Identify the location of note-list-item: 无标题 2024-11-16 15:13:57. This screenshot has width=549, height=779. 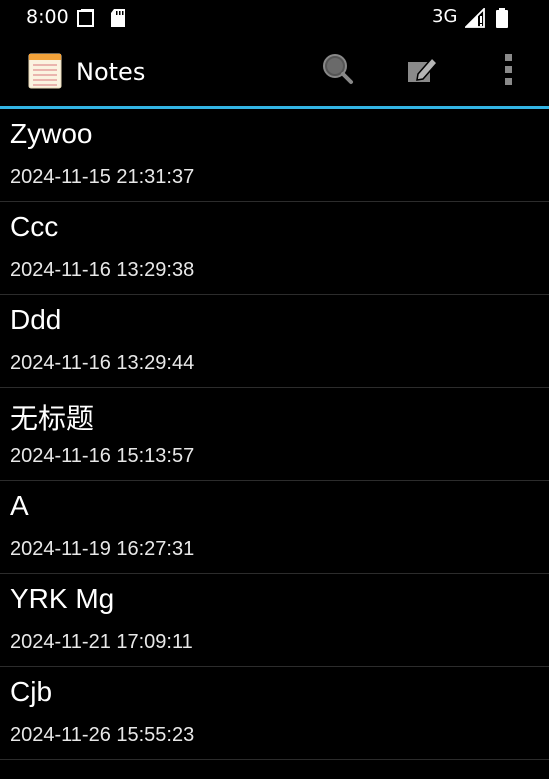
(274, 434).